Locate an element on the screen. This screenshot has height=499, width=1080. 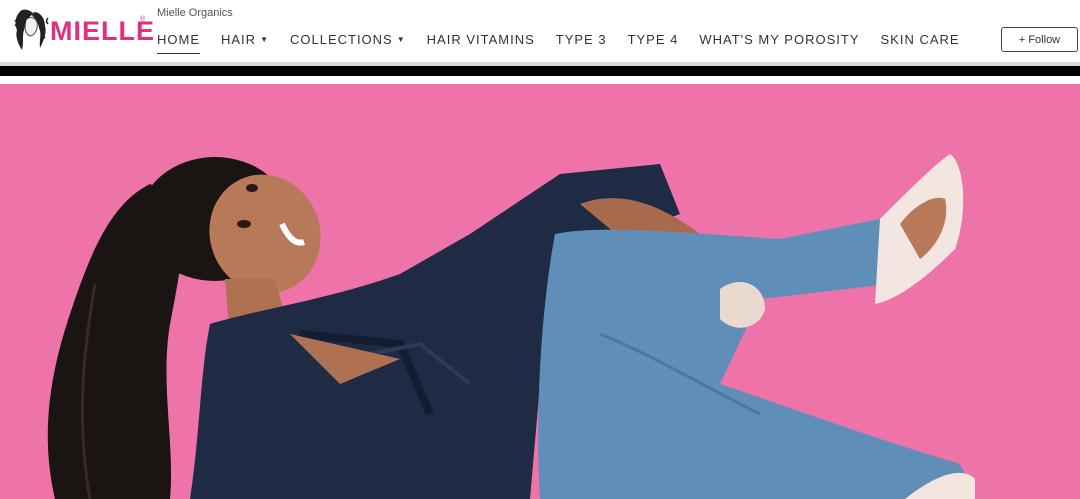
spacer is located at coordinates (540, 80).